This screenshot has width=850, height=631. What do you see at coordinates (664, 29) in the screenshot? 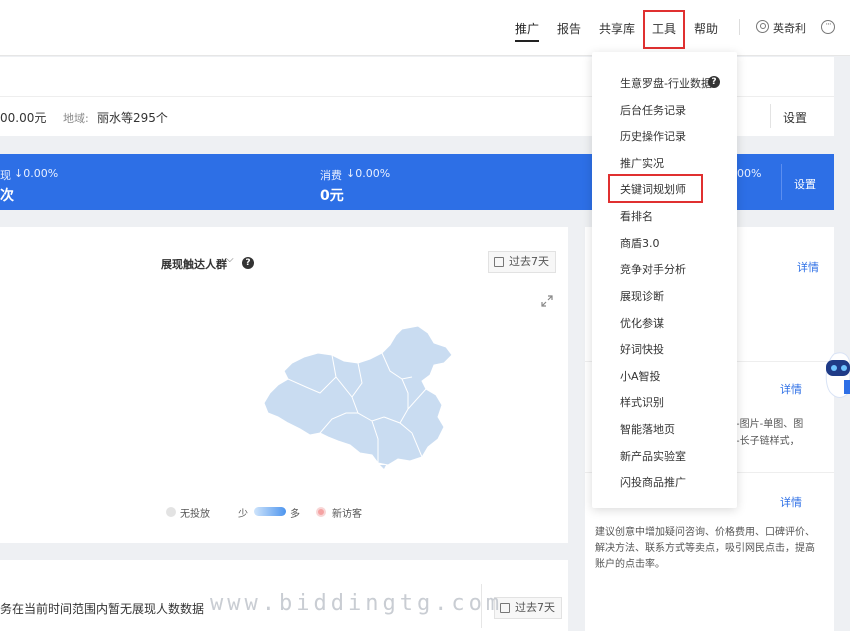
I see `tools-highlight-box` at bounding box center [664, 29].